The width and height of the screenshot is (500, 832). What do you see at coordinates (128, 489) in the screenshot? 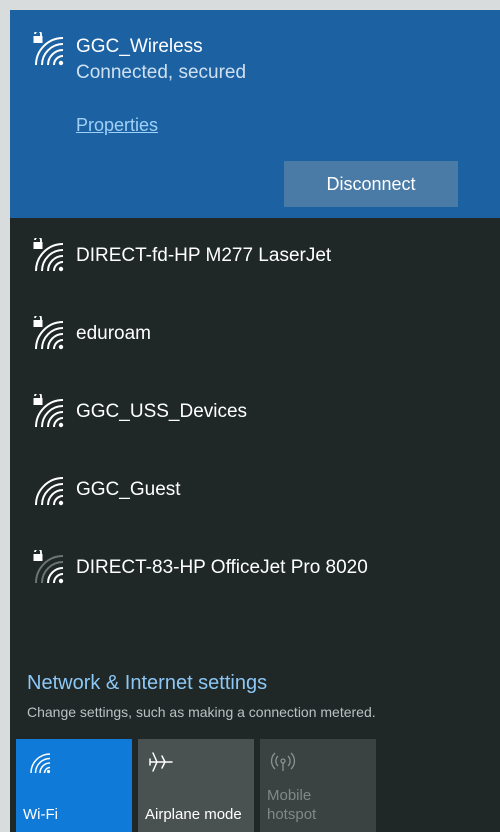
I see `network-ssid: GGC_Guest` at bounding box center [128, 489].